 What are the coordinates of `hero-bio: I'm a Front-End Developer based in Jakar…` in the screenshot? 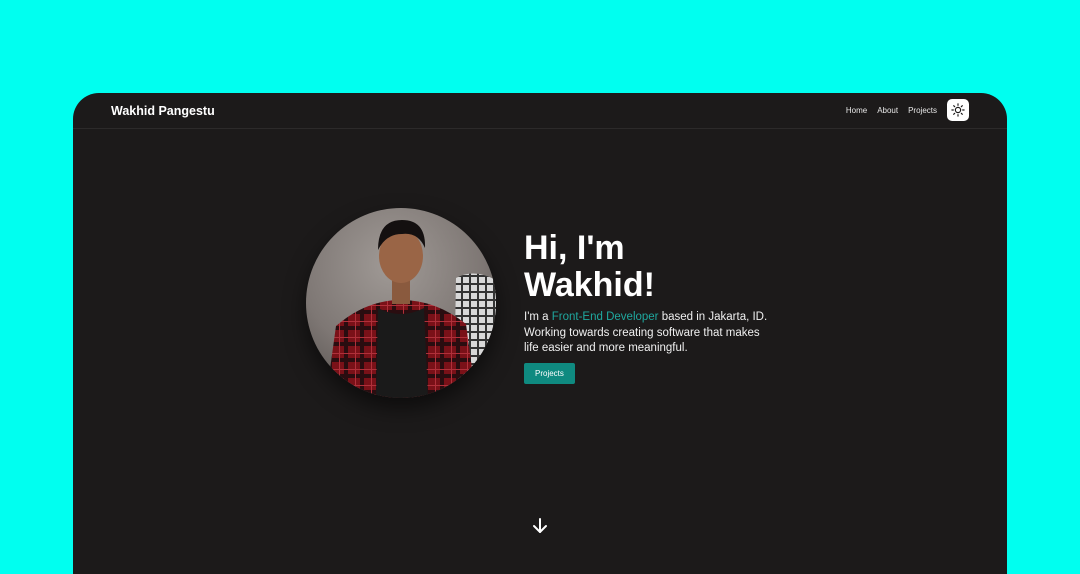 It's located at (649, 333).